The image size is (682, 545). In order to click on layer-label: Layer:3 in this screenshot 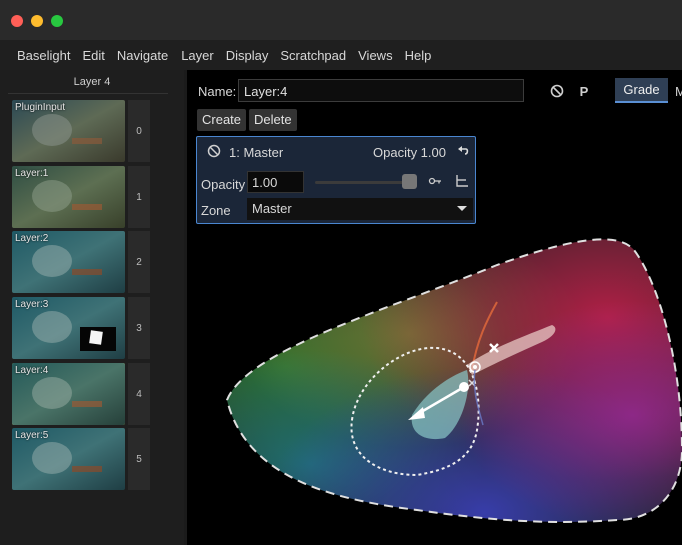, I will do `click(32, 304)`.